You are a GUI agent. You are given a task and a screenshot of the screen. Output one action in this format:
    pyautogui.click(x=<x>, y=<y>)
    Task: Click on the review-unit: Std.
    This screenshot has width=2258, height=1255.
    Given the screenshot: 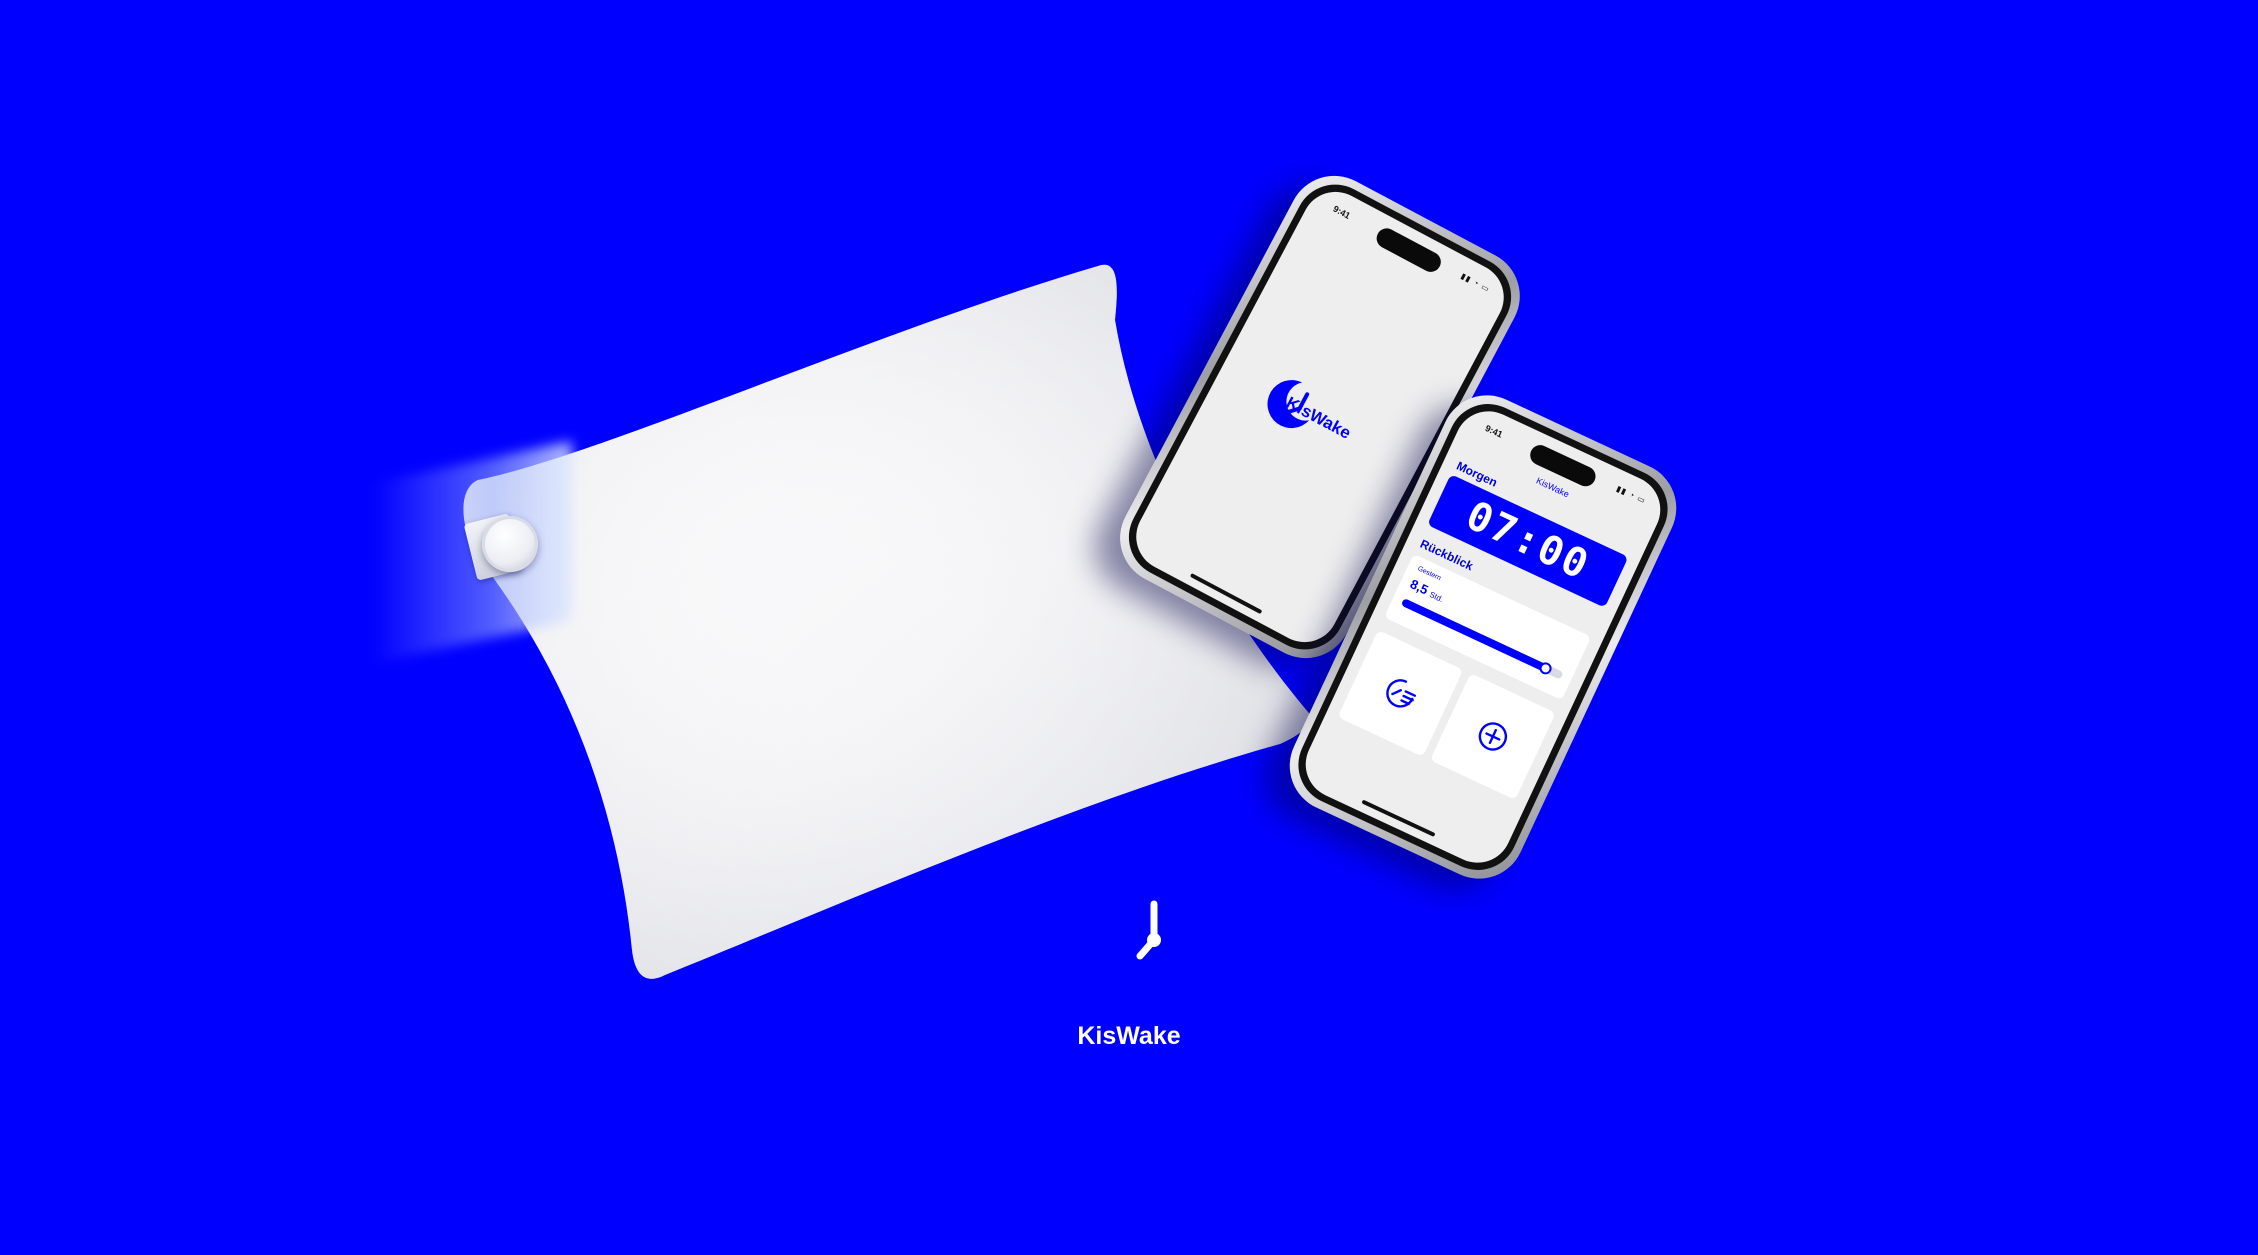 What is the action you would take?
    pyautogui.click(x=1436, y=597)
    